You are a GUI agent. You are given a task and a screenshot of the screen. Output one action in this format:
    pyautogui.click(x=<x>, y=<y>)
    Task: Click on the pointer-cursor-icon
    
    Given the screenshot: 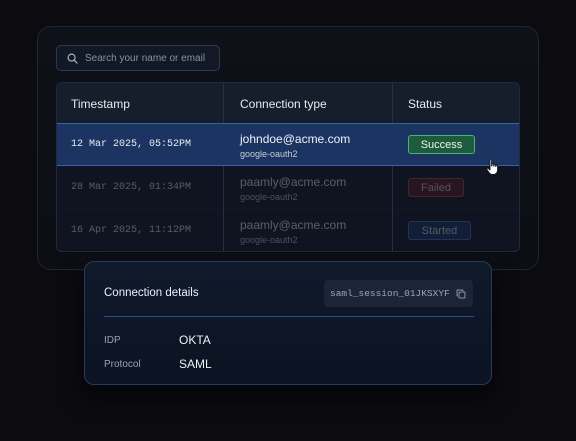 What is the action you would take?
    pyautogui.click(x=492, y=166)
    